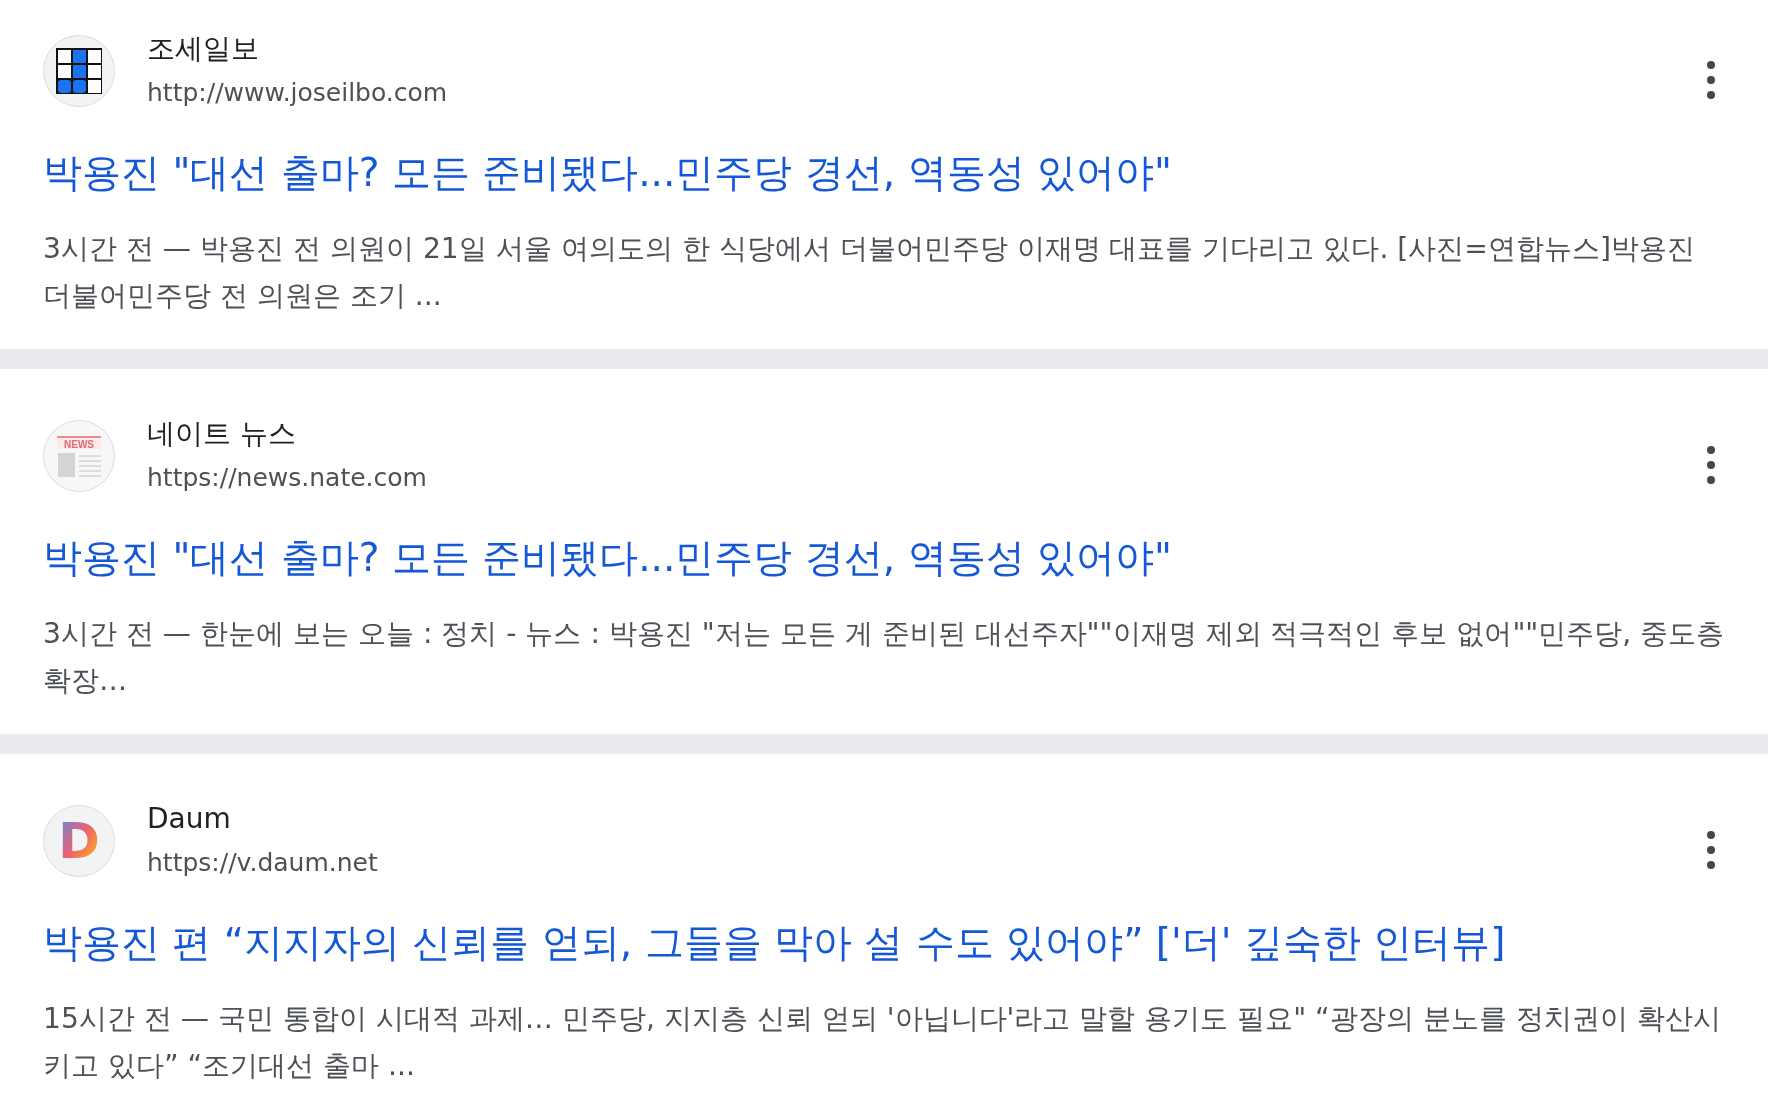 This screenshot has height=1103, width=1768. What do you see at coordinates (79, 71) in the screenshot?
I see `grid-logo-icon` at bounding box center [79, 71].